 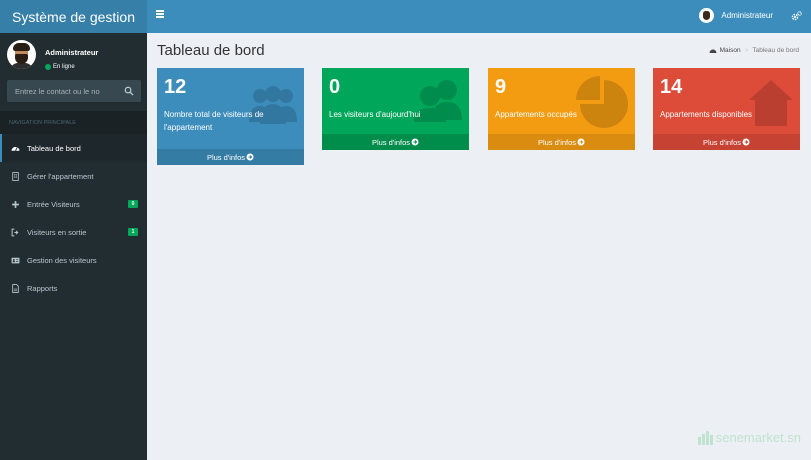 I want to click on top-navbar: Administrateur, so click(x=479, y=16).